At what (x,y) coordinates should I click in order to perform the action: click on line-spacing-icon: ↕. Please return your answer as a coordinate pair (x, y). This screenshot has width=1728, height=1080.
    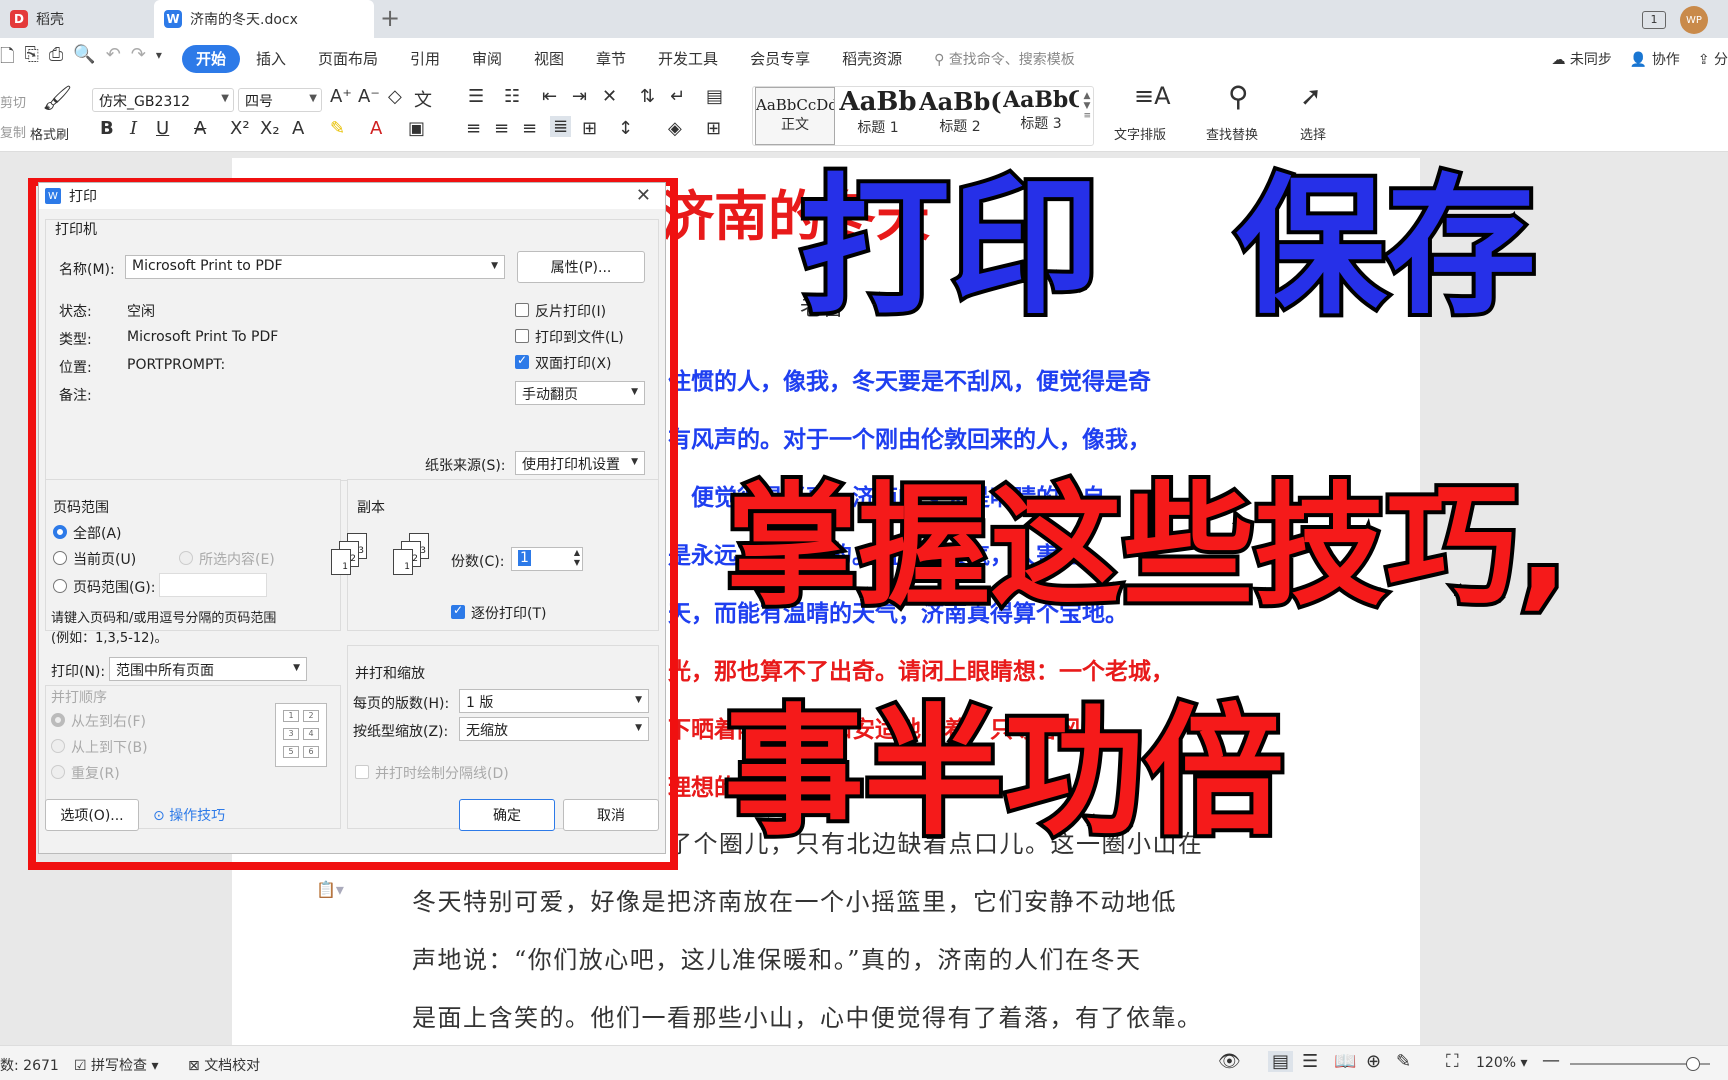
    Looking at the image, I should click on (625, 128).